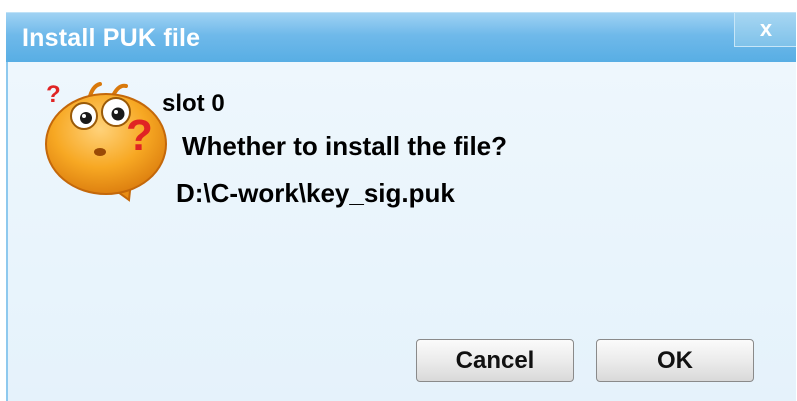 The height and width of the screenshot is (401, 797). What do you see at coordinates (345, 146) in the screenshot?
I see `install-question: Whether to install the file?` at bounding box center [345, 146].